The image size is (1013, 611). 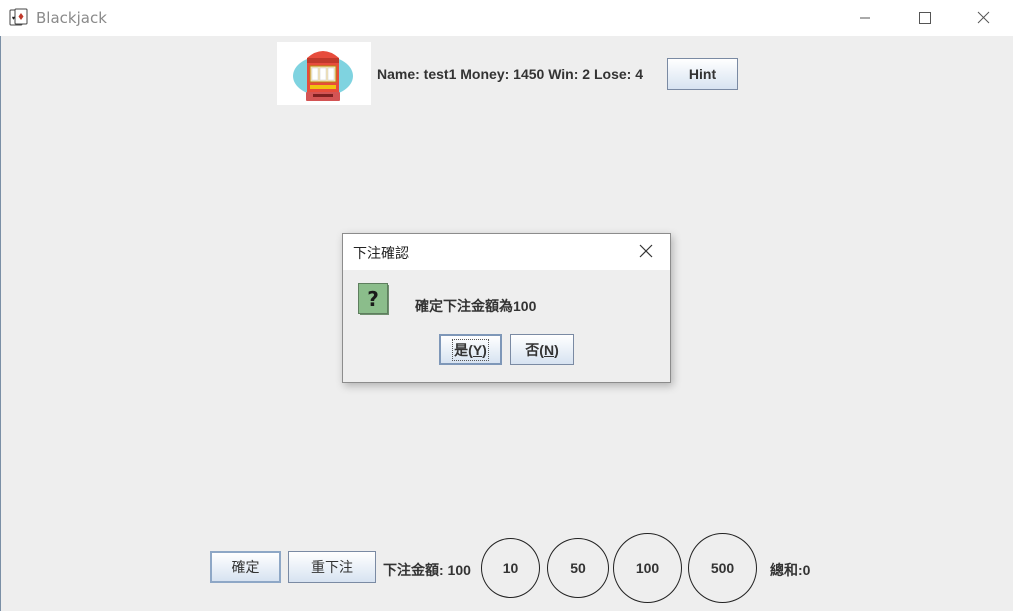 What do you see at coordinates (71, 18) in the screenshot?
I see `window-title: Blackjack` at bounding box center [71, 18].